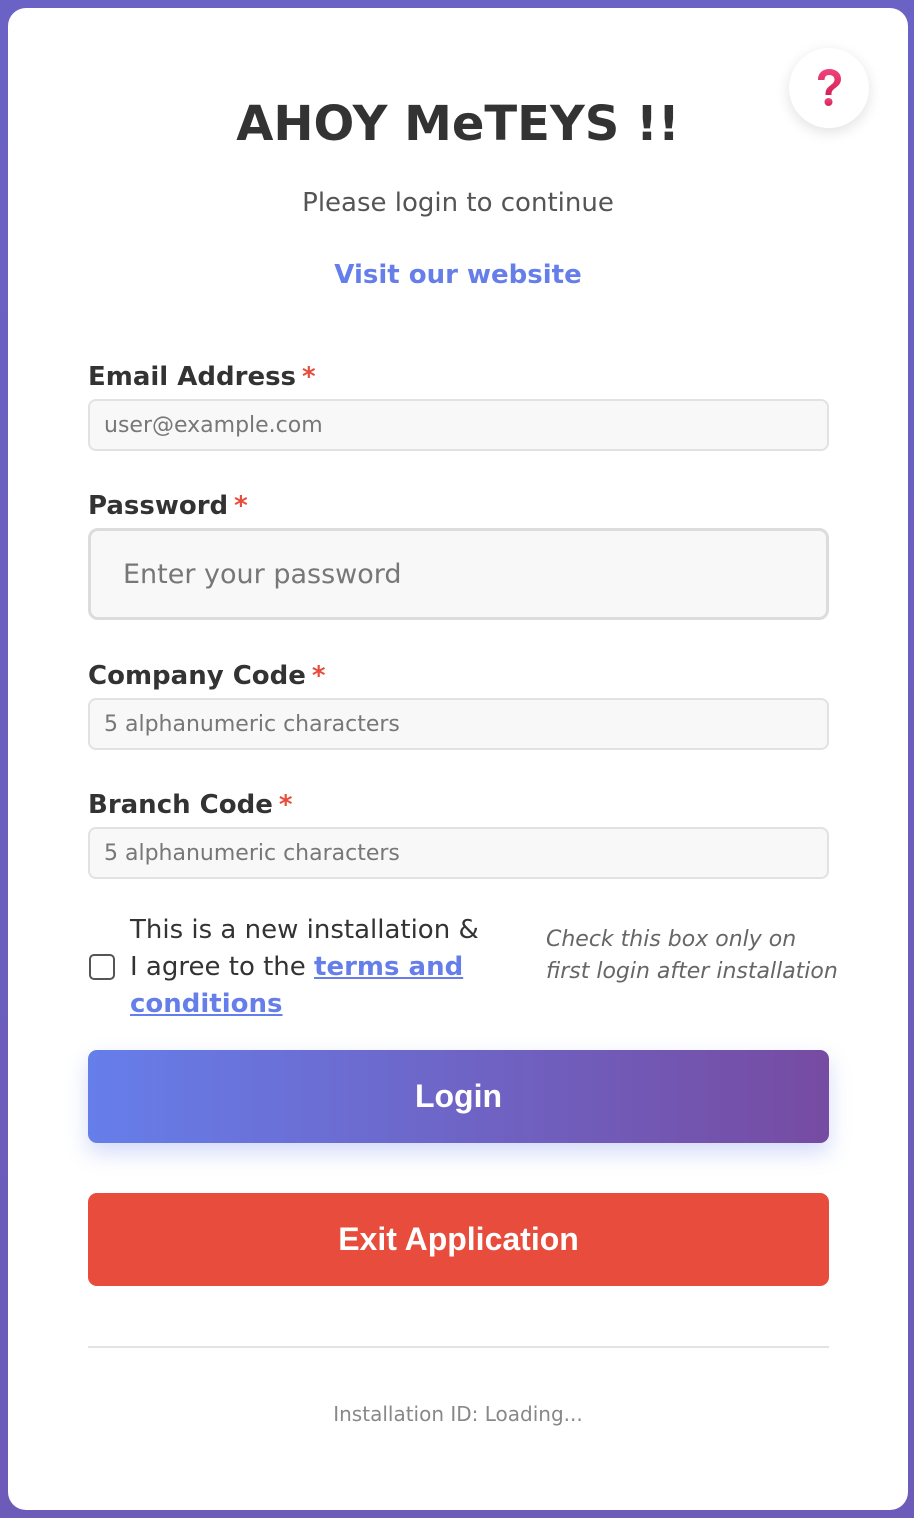 The width and height of the screenshot is (914, 1518). What do you see at coordinates (207, 676) in the screenshot?
I see `company-code-label: Company Code *` at bounding box center [207, 676].